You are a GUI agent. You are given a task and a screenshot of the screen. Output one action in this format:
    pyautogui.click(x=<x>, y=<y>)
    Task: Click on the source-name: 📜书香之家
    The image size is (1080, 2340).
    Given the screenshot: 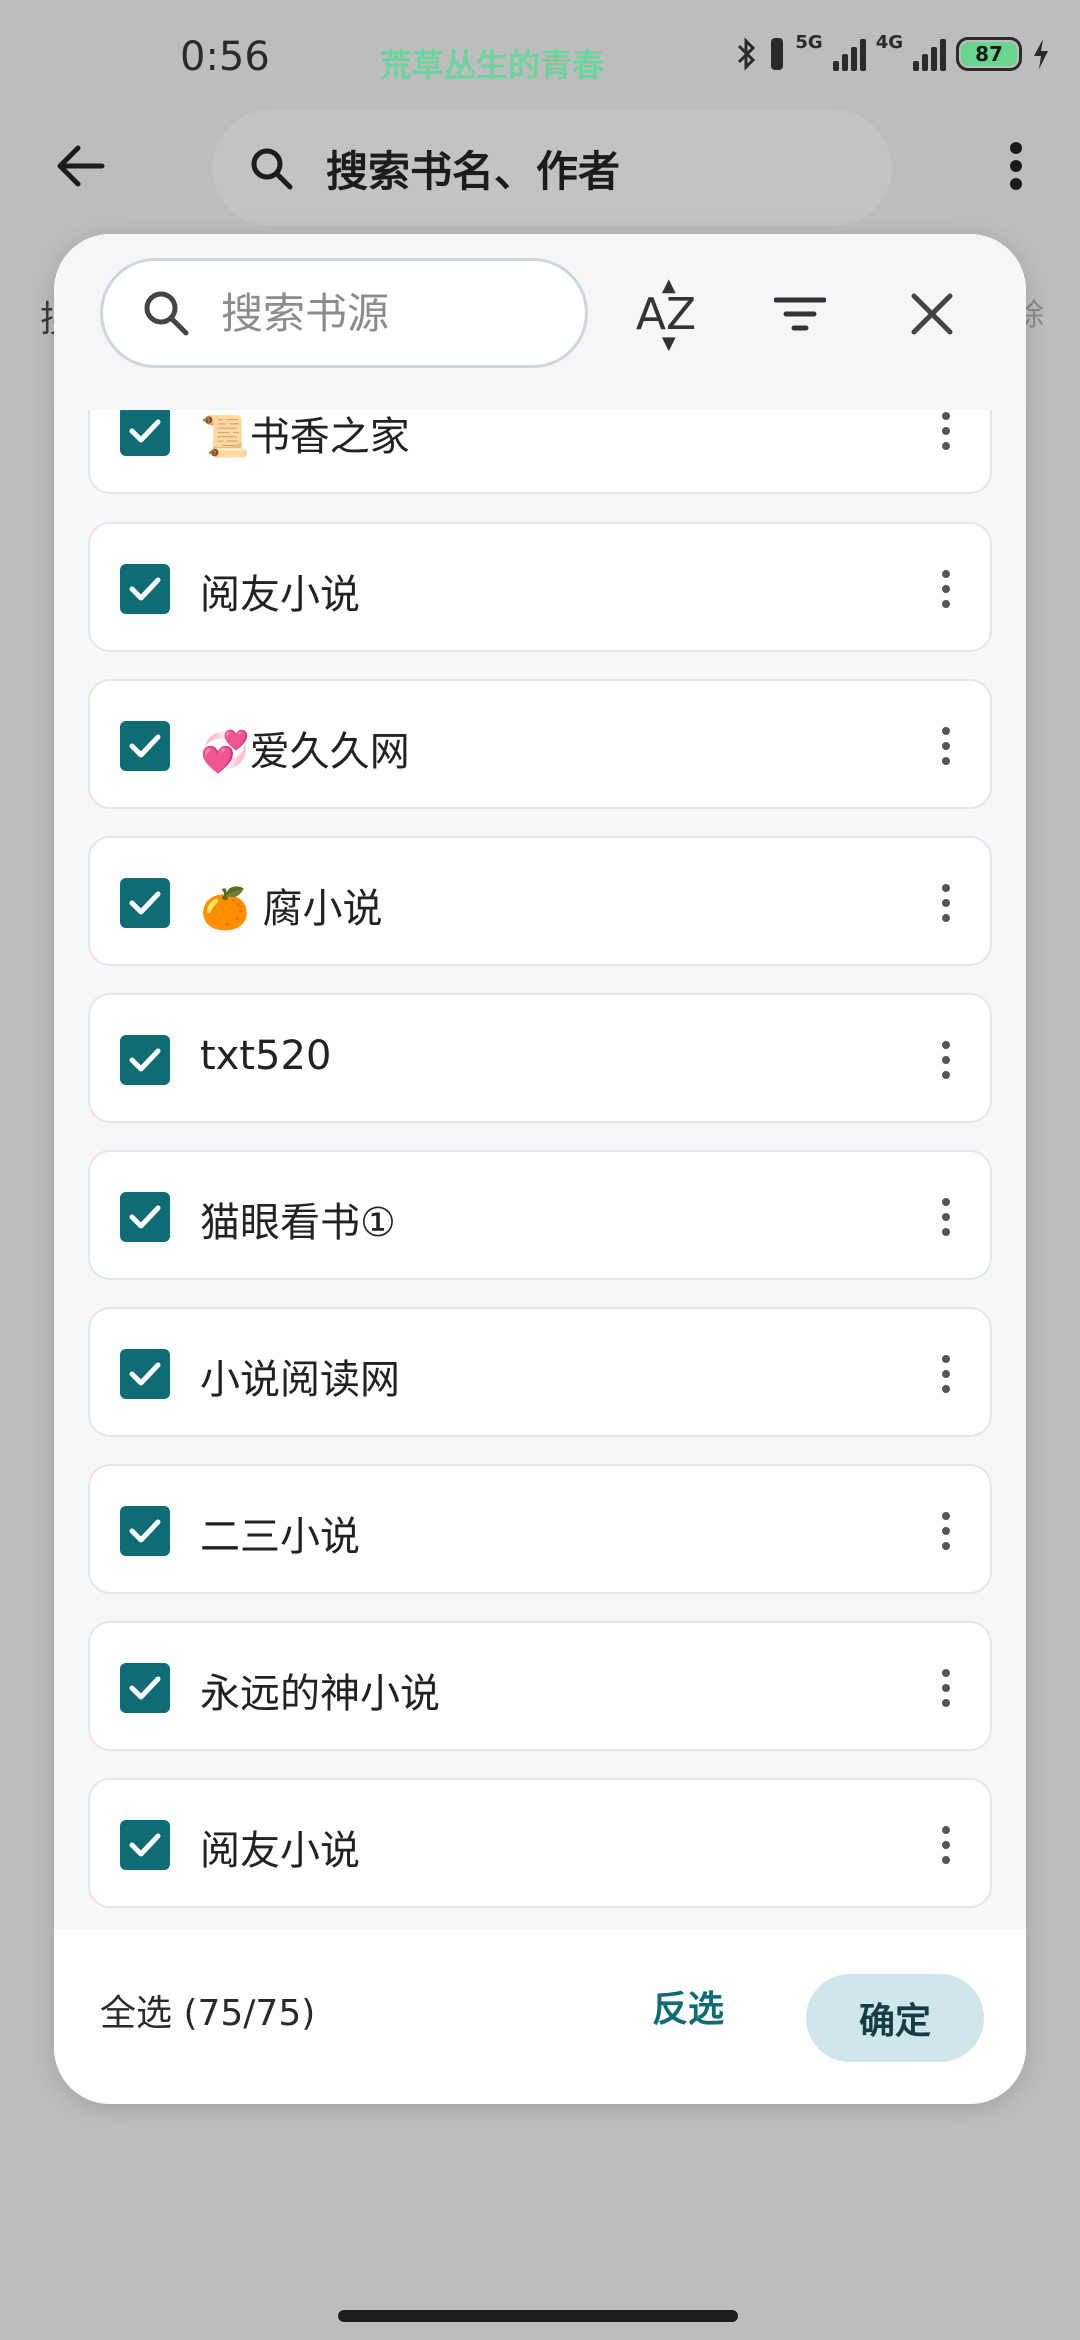 What is the action you would take?
    pyautogui.click(x=305, y=437)
    